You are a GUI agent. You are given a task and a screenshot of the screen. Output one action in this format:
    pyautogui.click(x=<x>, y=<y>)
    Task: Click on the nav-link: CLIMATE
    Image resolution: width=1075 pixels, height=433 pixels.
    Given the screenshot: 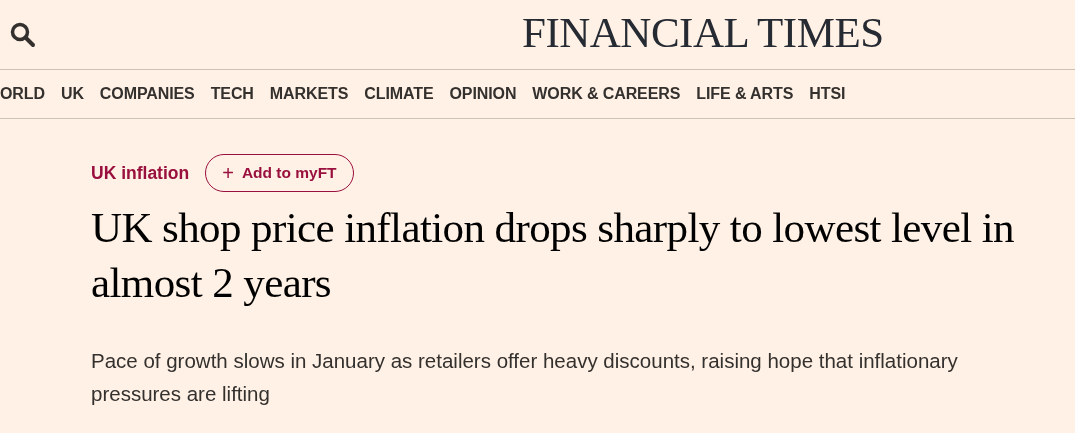 What is the action you would take?
    pyautogui.click(x=399, y=94)
    